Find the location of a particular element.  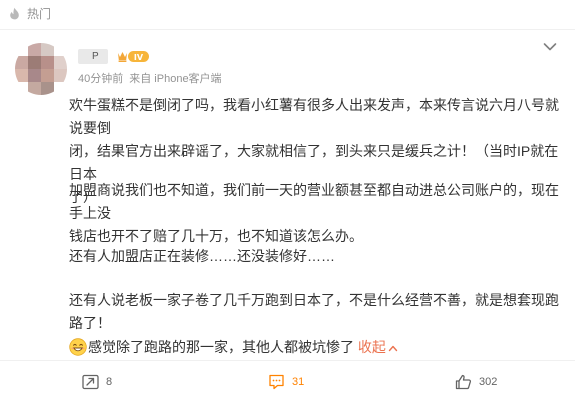

post-meta: 40分钟前 来自 iPhone客户端 is located at coordinates (150, 79).